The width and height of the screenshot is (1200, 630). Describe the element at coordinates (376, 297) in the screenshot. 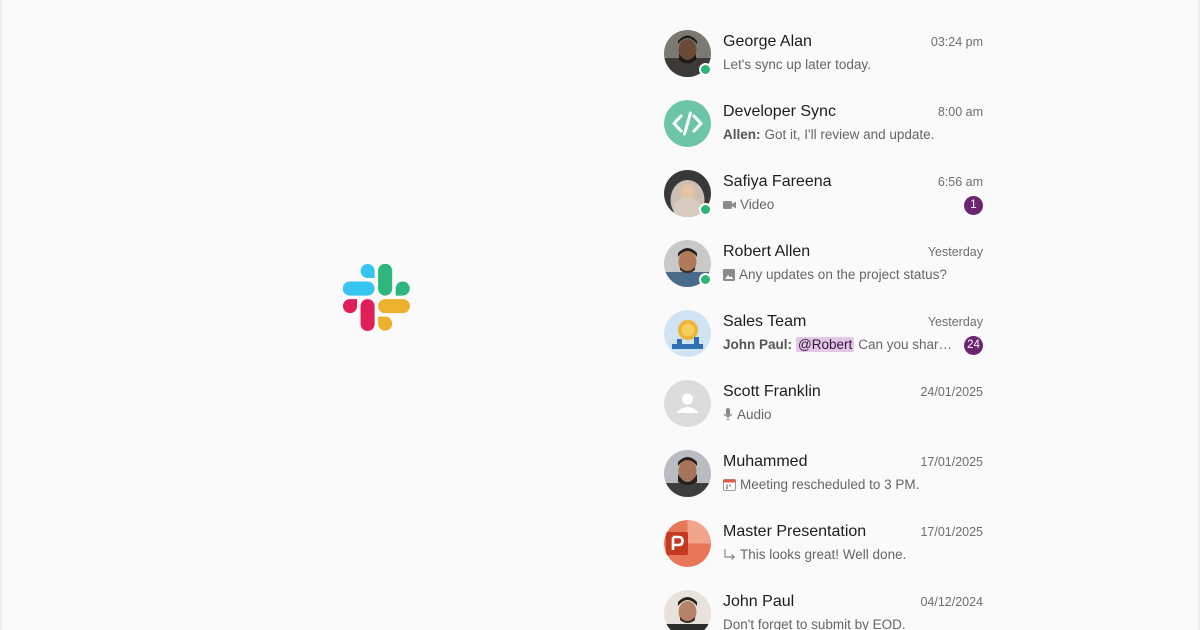

I see `slack-logo` at that location.